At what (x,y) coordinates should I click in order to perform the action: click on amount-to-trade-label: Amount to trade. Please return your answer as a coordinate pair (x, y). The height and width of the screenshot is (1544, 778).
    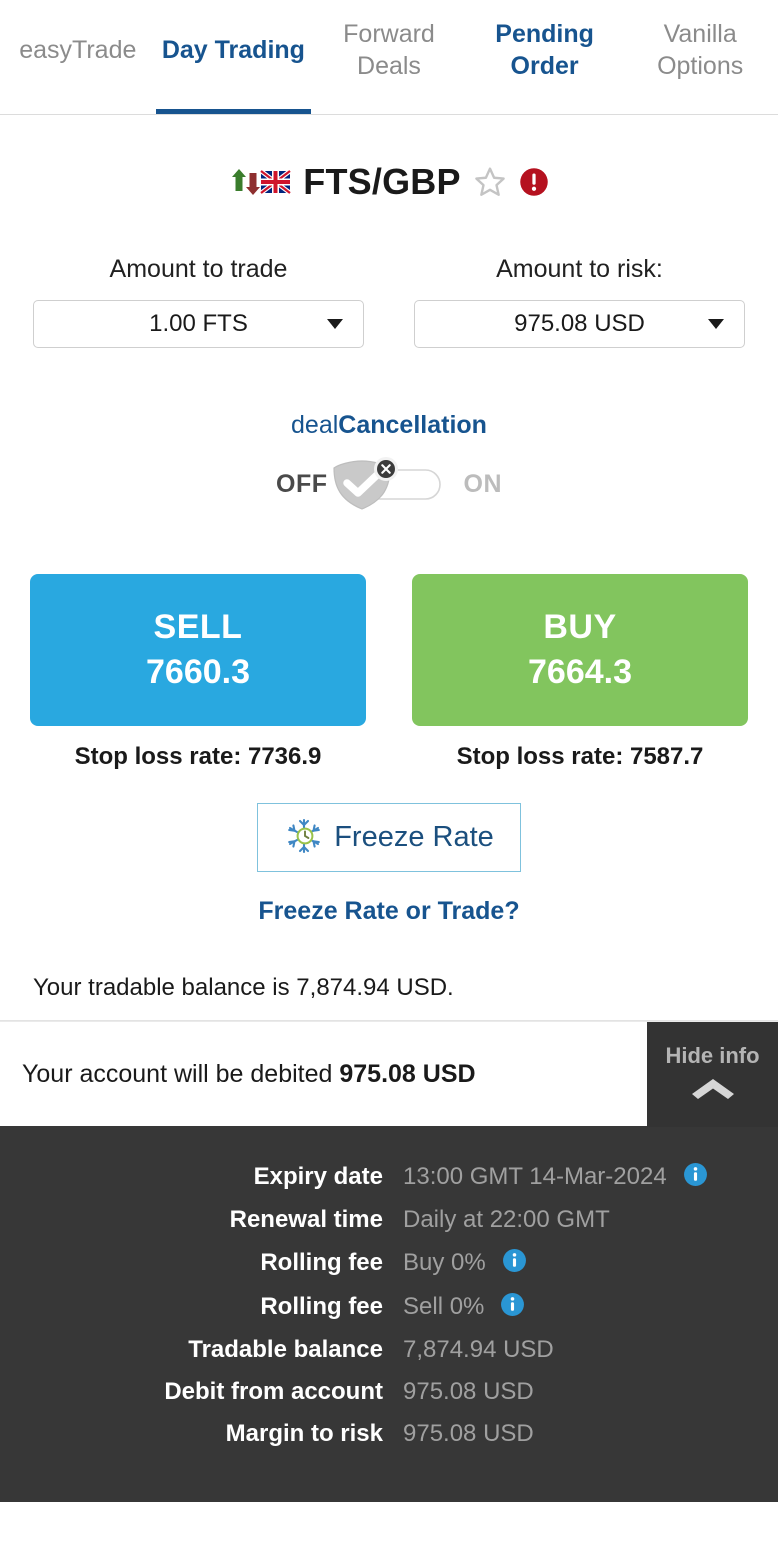
    Looking at the image, I should click on (198, 269).